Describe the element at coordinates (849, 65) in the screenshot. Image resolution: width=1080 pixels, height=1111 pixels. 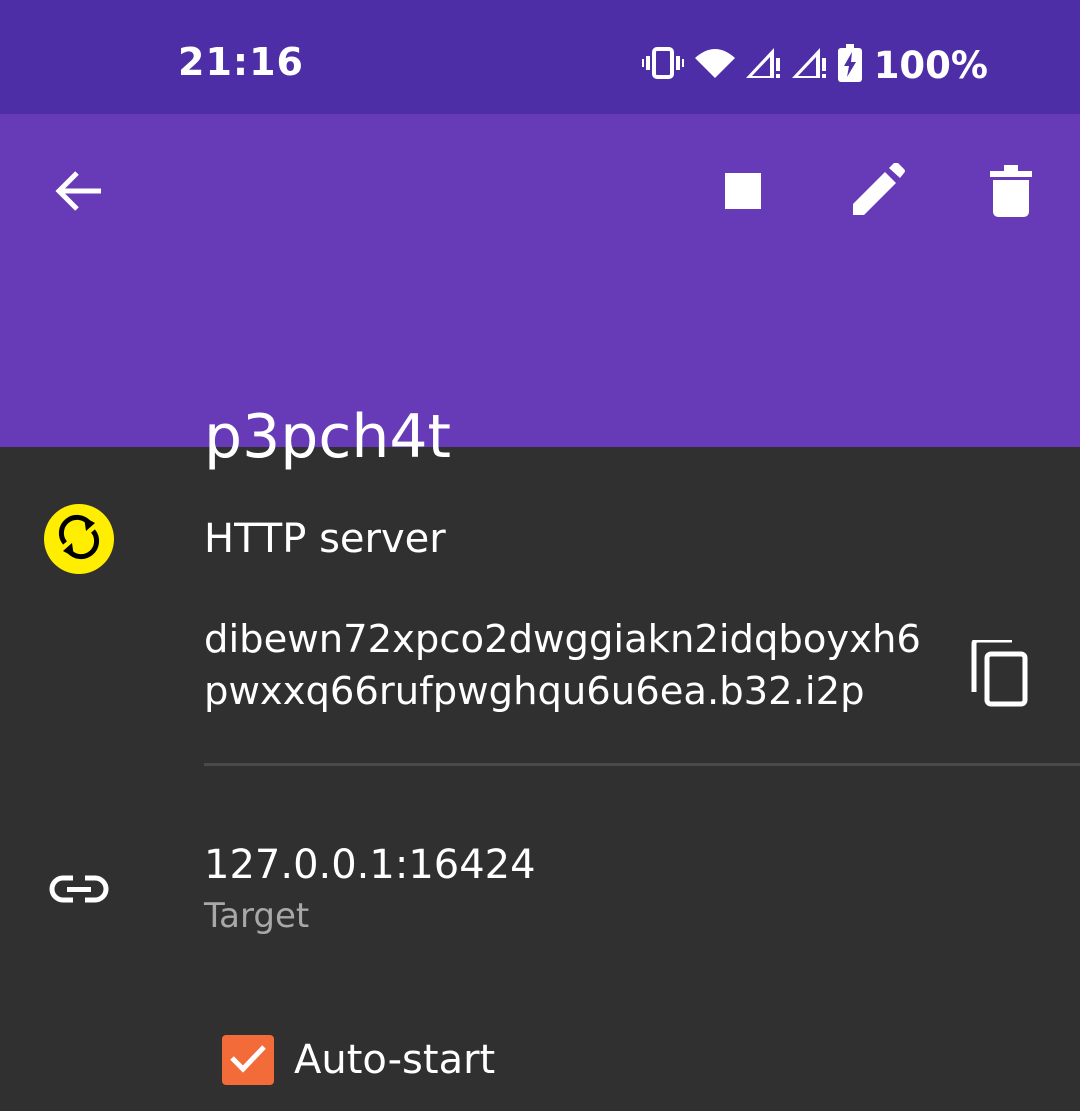
I see `battery-charging-icon` at that location.